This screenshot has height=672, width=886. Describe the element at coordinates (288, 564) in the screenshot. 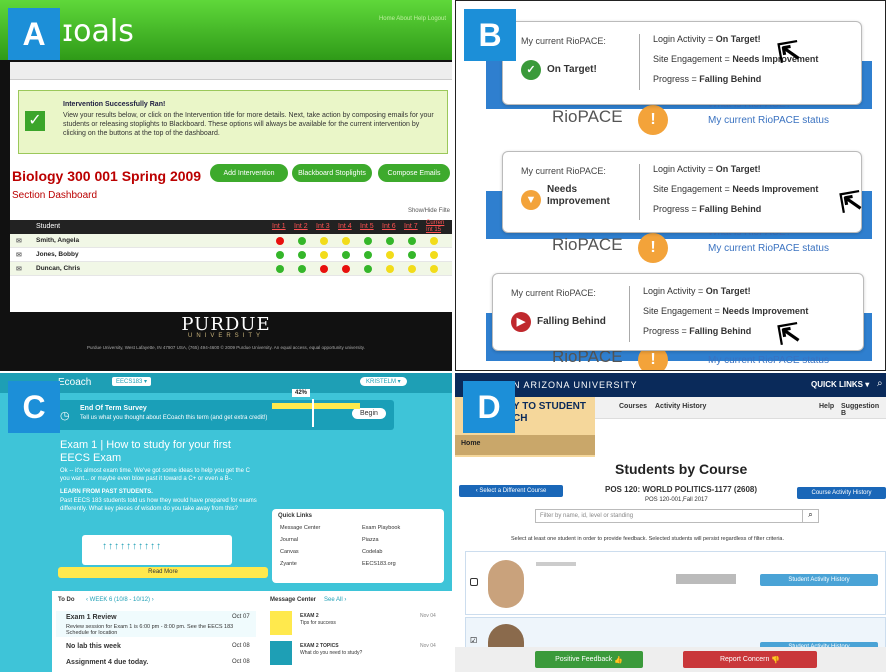

I see `link-zyante: Zyante` at that location.